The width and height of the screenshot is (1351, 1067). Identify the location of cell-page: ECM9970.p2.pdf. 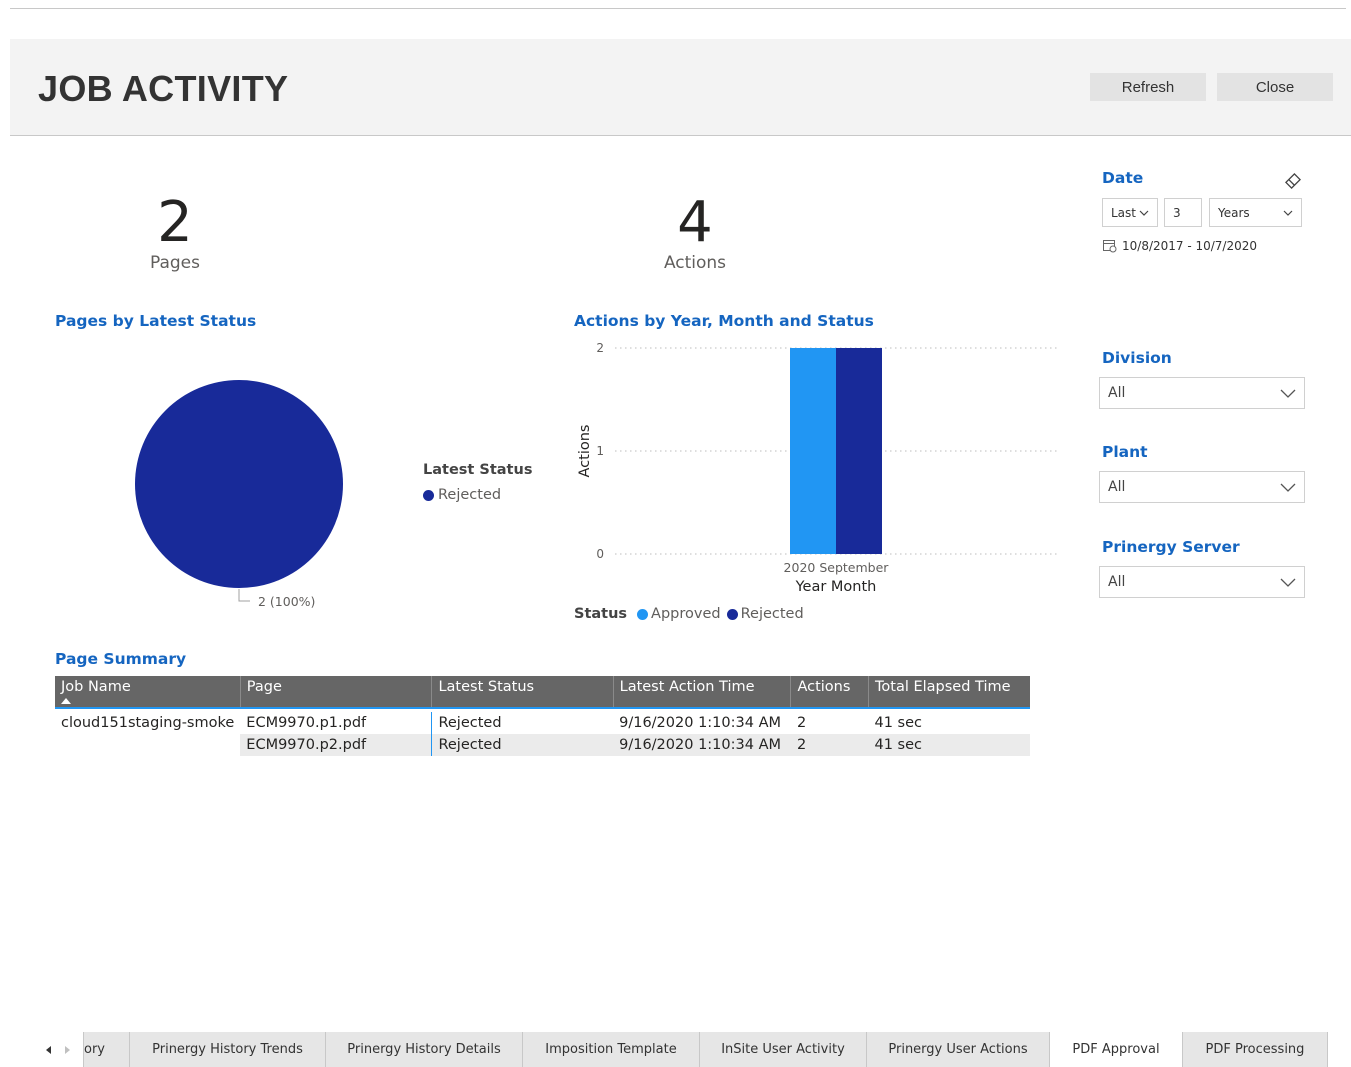
(336, 745).